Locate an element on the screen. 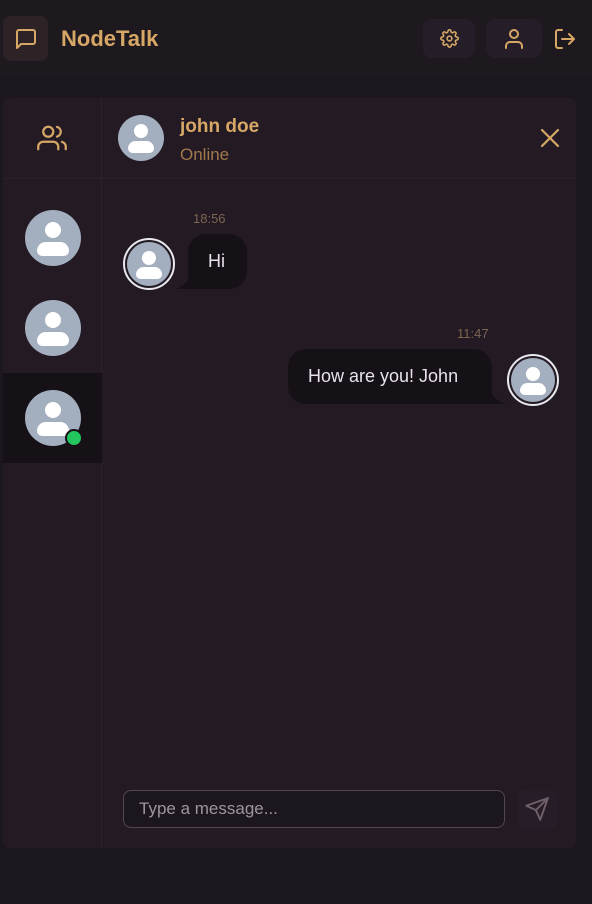 Image resolution: width=592 pixels, height=904 pixels. user-icon is located at coordinates (514, 38).